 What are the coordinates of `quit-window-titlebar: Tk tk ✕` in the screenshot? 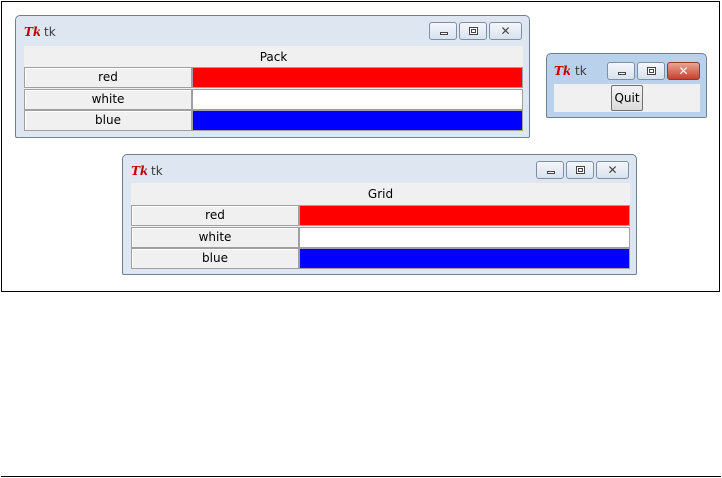 It's located at (626, 69).